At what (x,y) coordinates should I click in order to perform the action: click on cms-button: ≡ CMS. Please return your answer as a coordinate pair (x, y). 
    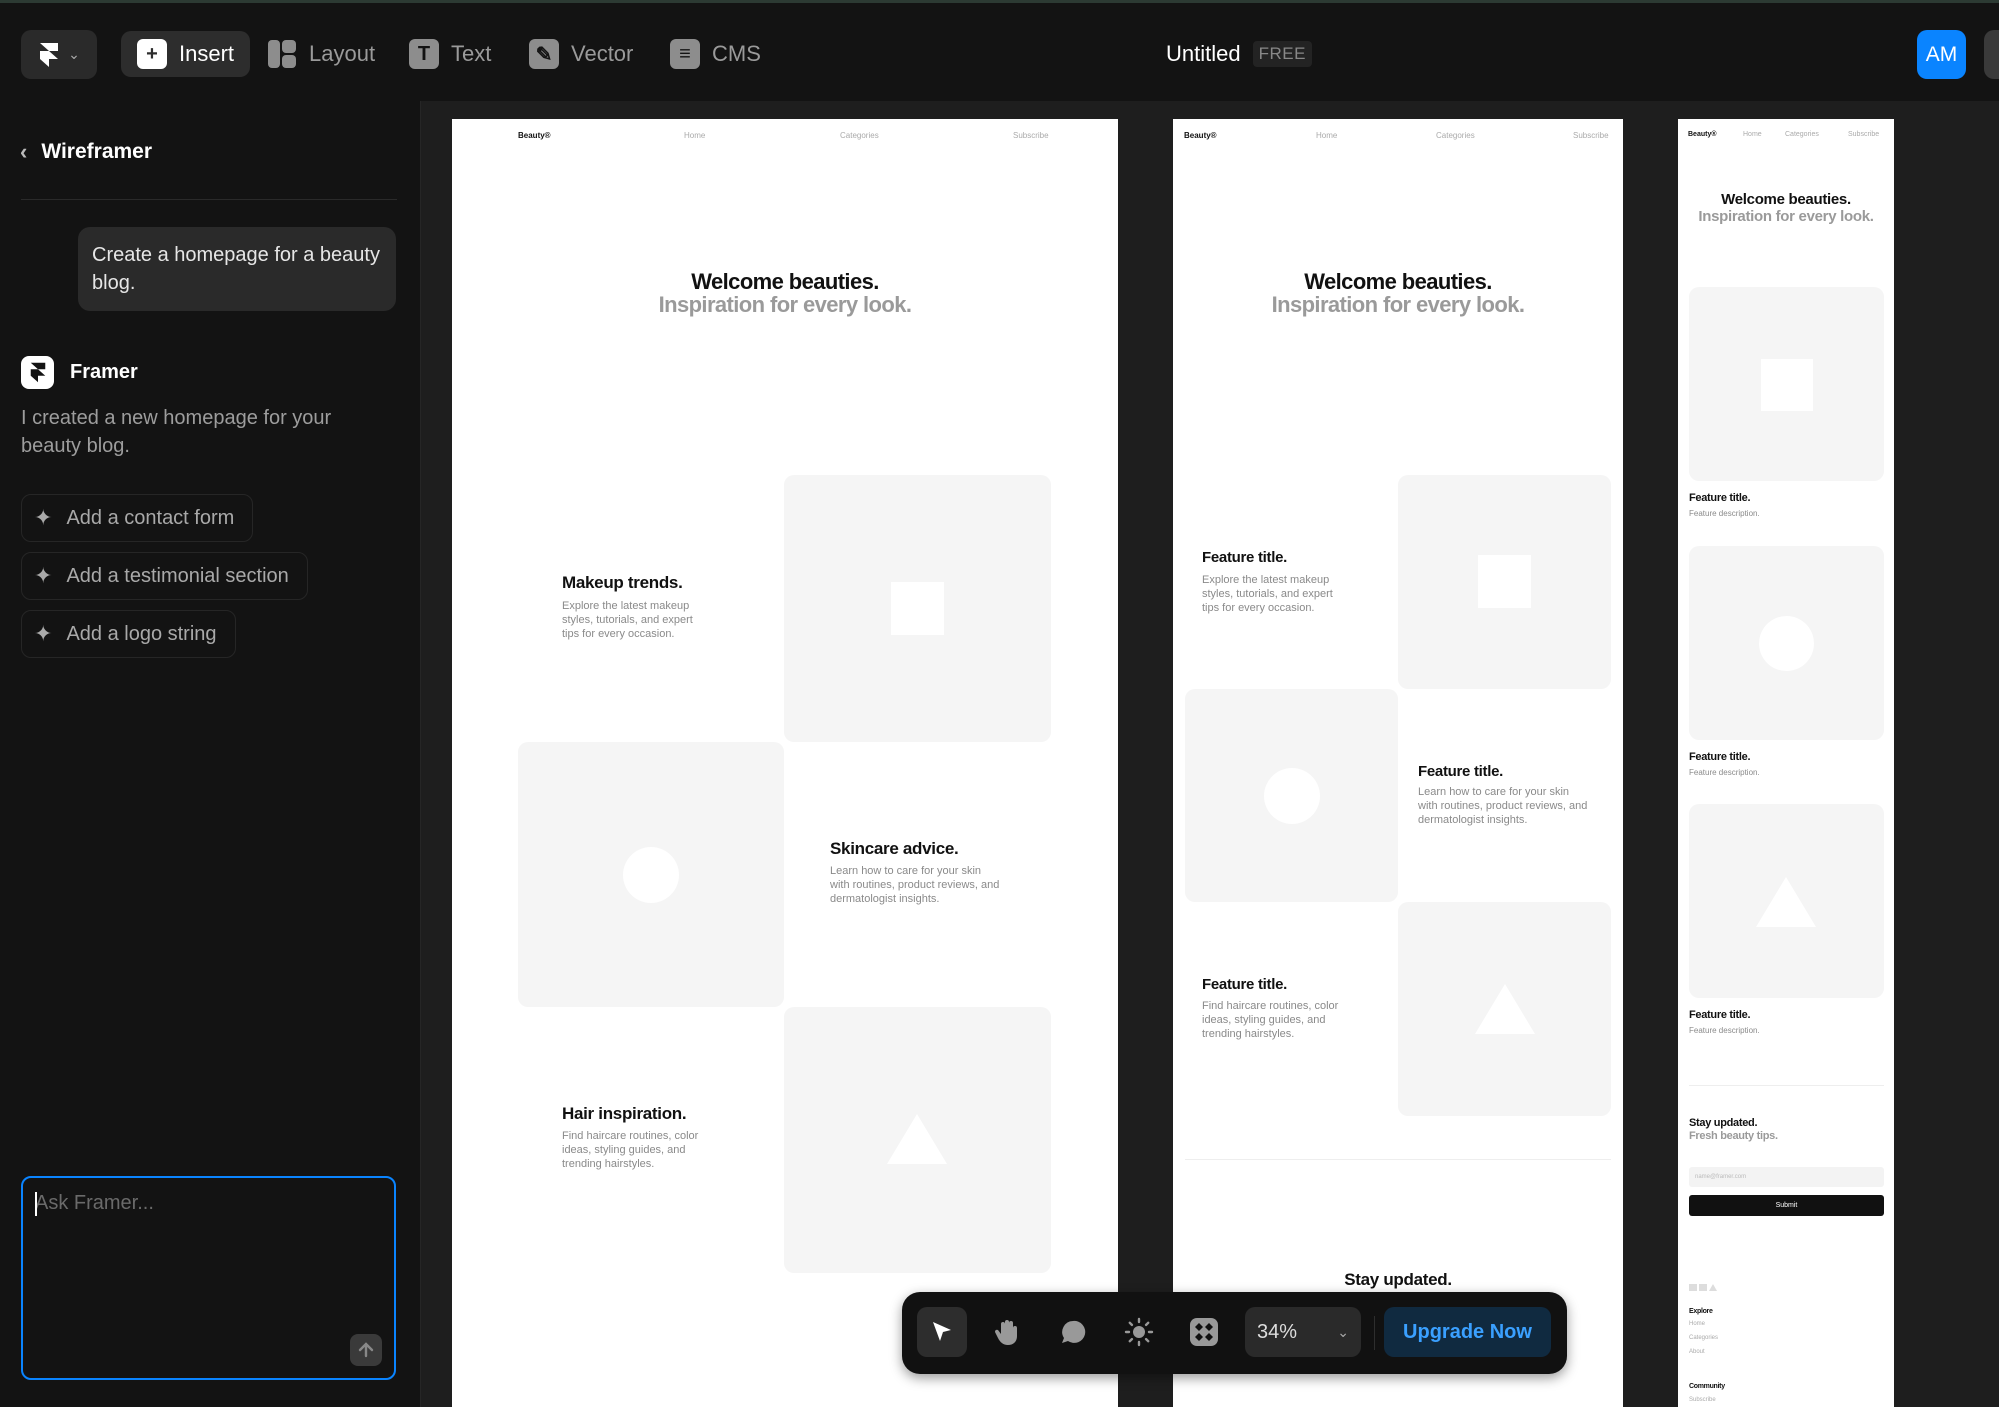
    Looking at the image, I should click on (715, 54).